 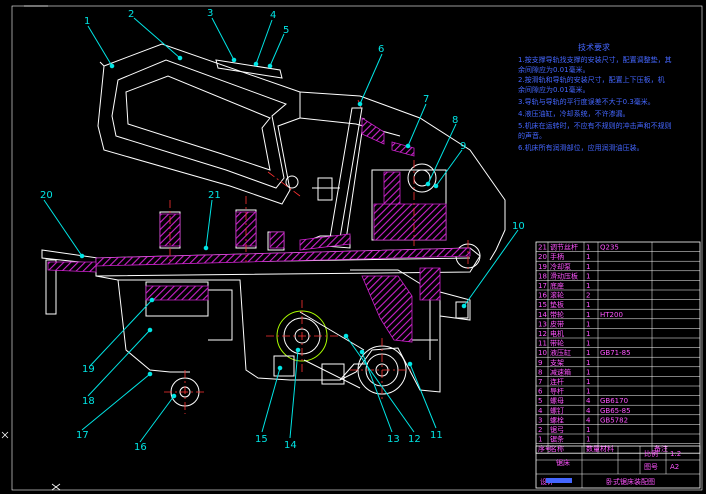 What do you see at coordinates (140, 447) in the screenshot?
I see `callout-16: 16` at bounding box center [140, 447].